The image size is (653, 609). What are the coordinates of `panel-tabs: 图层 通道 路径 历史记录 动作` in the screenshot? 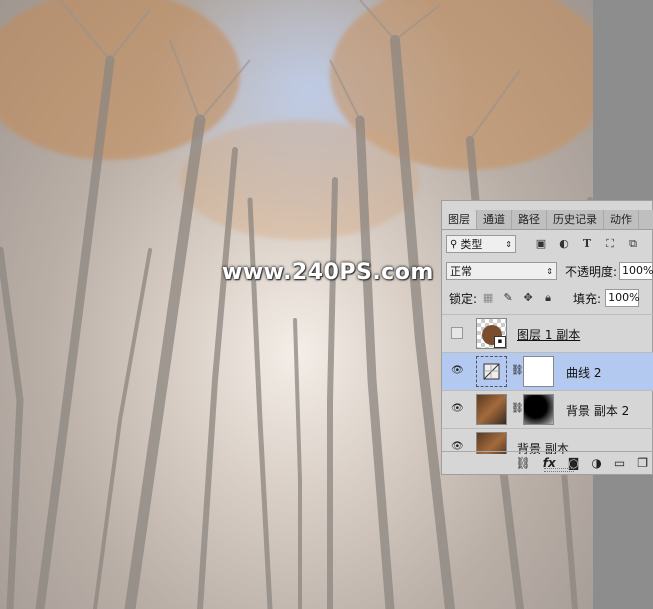 It's located at (547, 220).